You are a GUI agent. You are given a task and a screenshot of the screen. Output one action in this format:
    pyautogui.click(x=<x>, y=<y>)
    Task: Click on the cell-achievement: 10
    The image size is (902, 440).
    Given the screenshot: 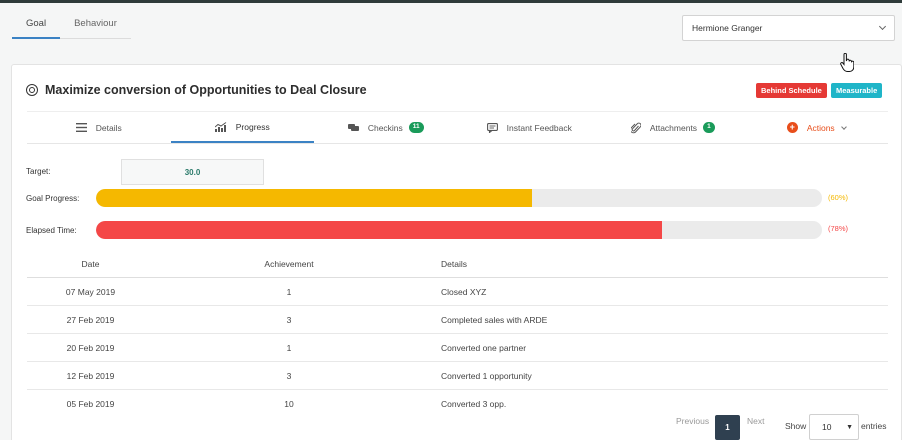 What is the action you would take?
    pyautogui.click(x=289, y=404)
    